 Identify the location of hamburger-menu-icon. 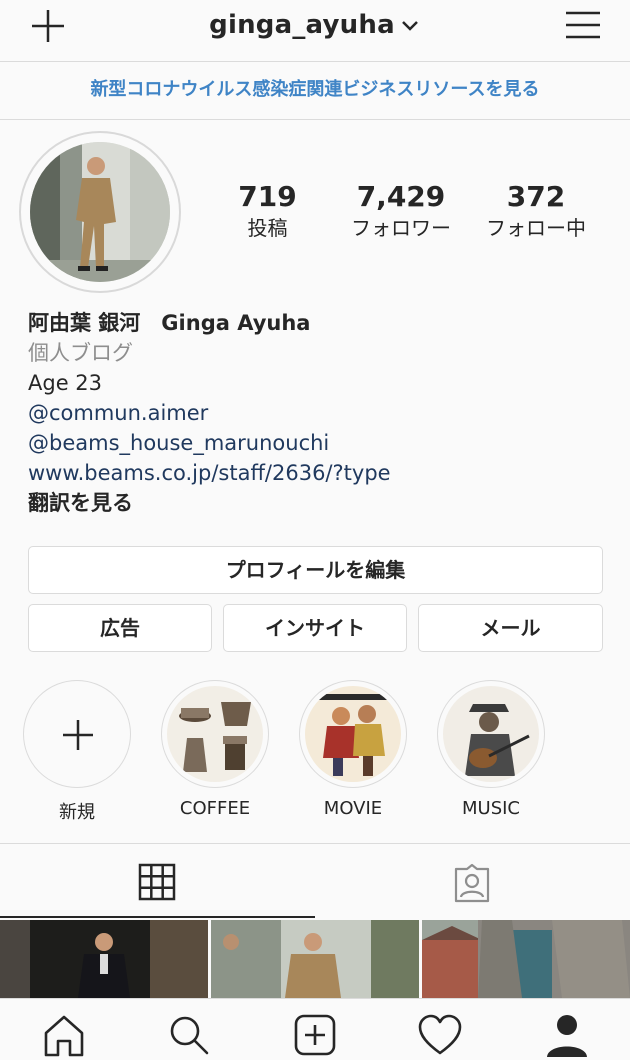
(583, 25).